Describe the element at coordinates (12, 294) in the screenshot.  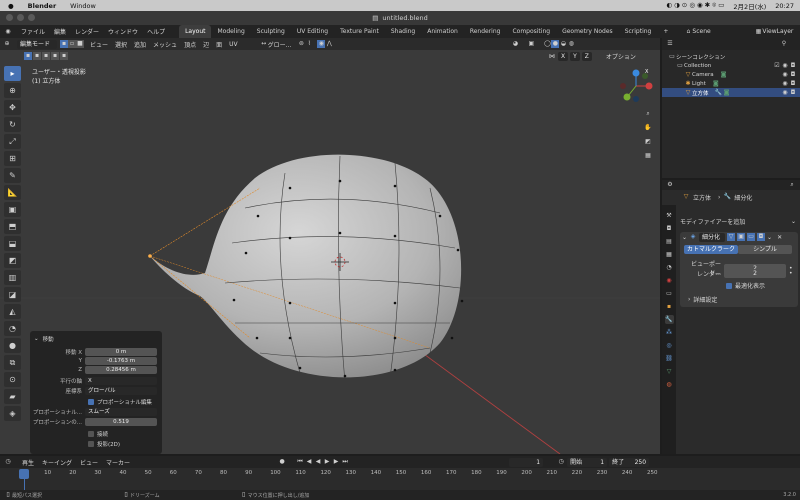
I see `knife-icon: ◪` at that location.